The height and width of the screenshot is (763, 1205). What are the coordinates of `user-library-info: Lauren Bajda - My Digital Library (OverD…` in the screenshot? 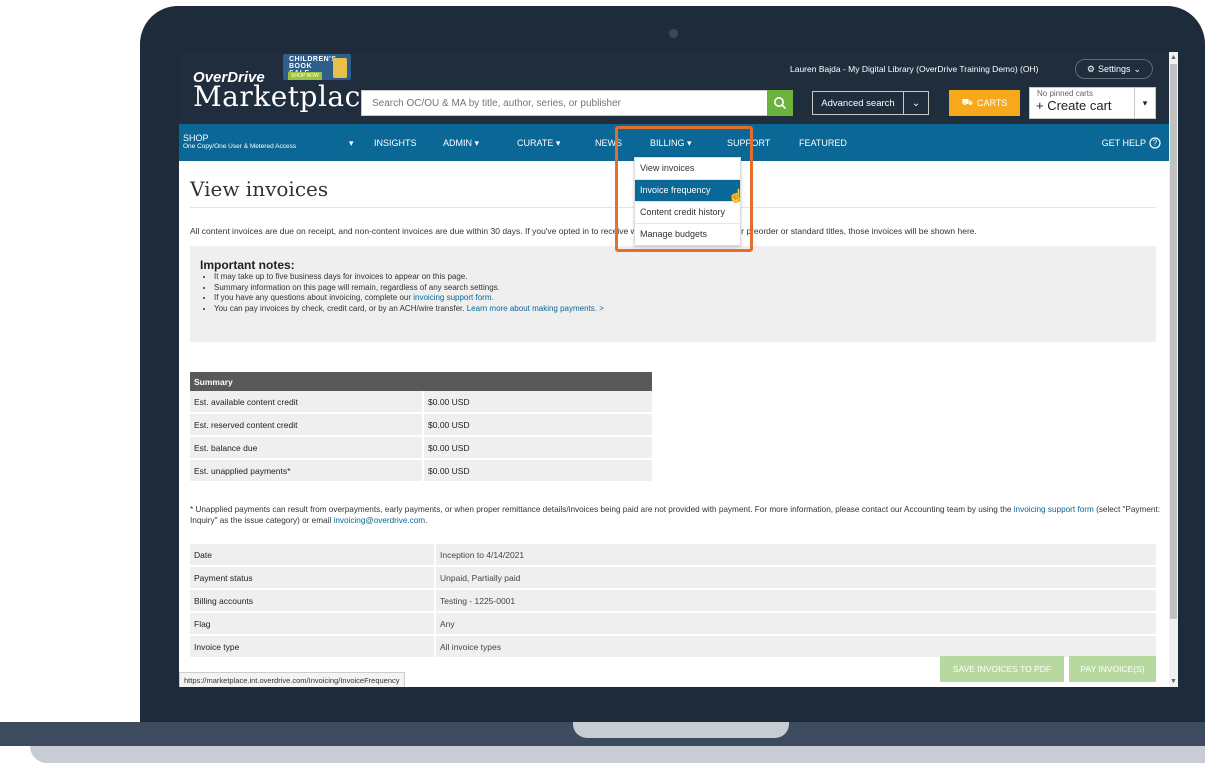 It's located at (914, 69).